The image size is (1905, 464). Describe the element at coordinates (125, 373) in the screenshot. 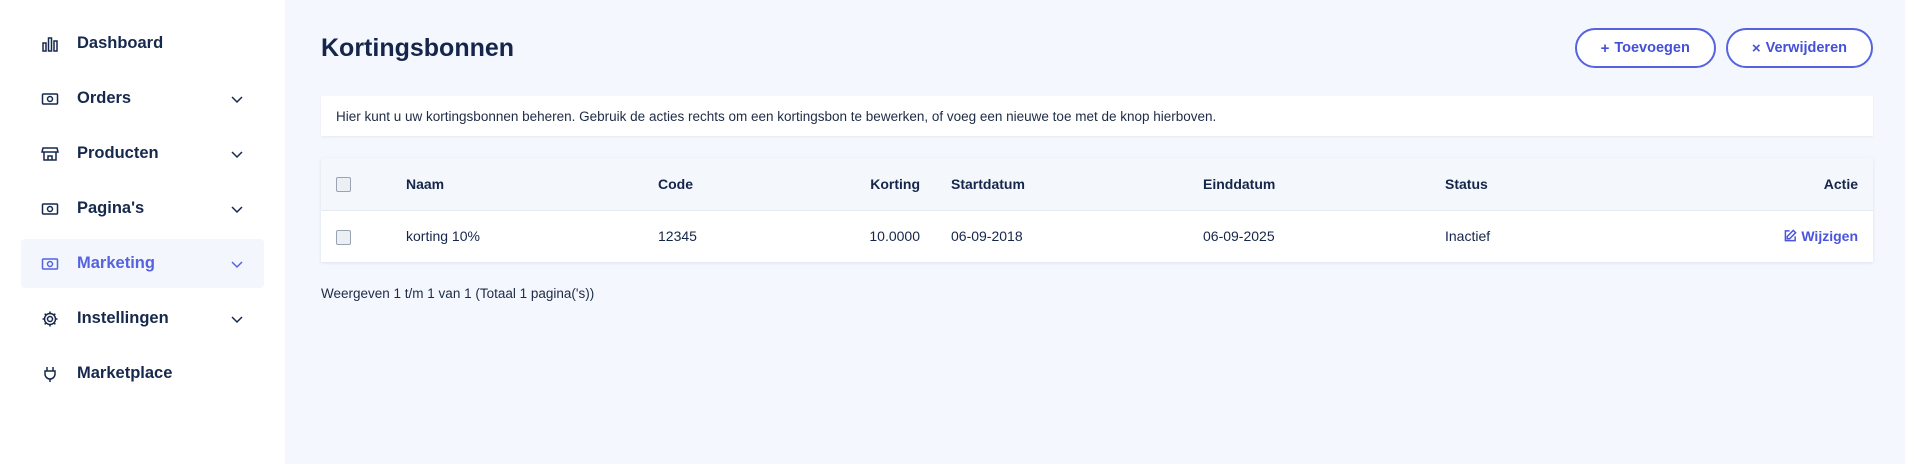

I see `sidebar-item-label: Marketplace` at that location.